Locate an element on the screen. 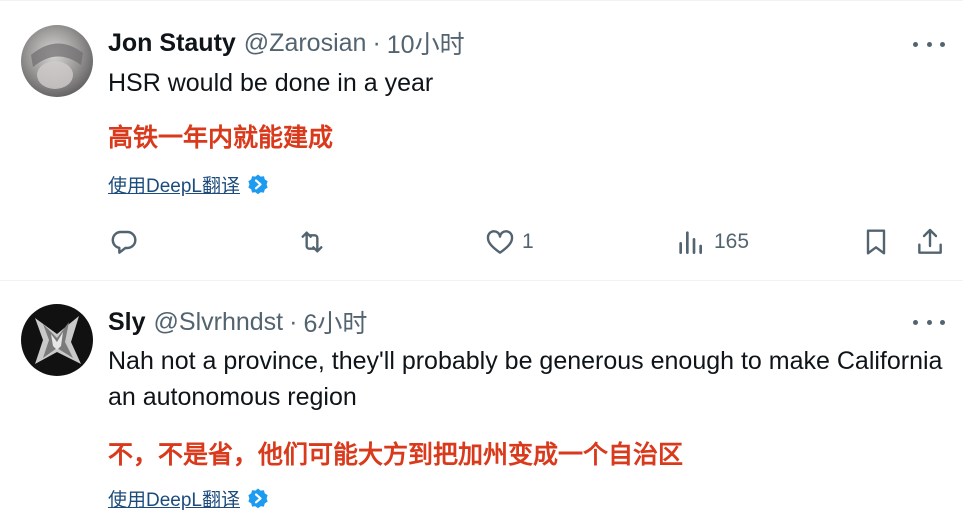  tweet-header: Sly @Slvrhndst · 6小时 is located at coordinates (237, 322).